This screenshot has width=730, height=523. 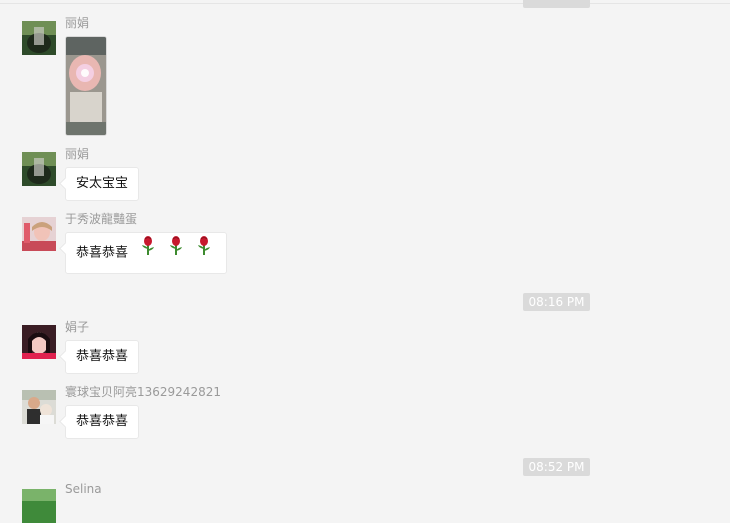 I want to click on sender-name: Selina, so click(x=83, y=489).